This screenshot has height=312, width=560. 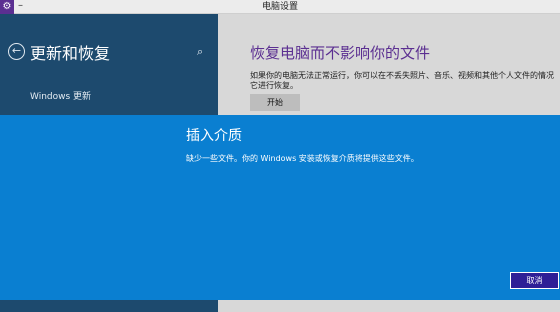 I want to click on window-title: 电脑设置, so click(x=279, y=7).